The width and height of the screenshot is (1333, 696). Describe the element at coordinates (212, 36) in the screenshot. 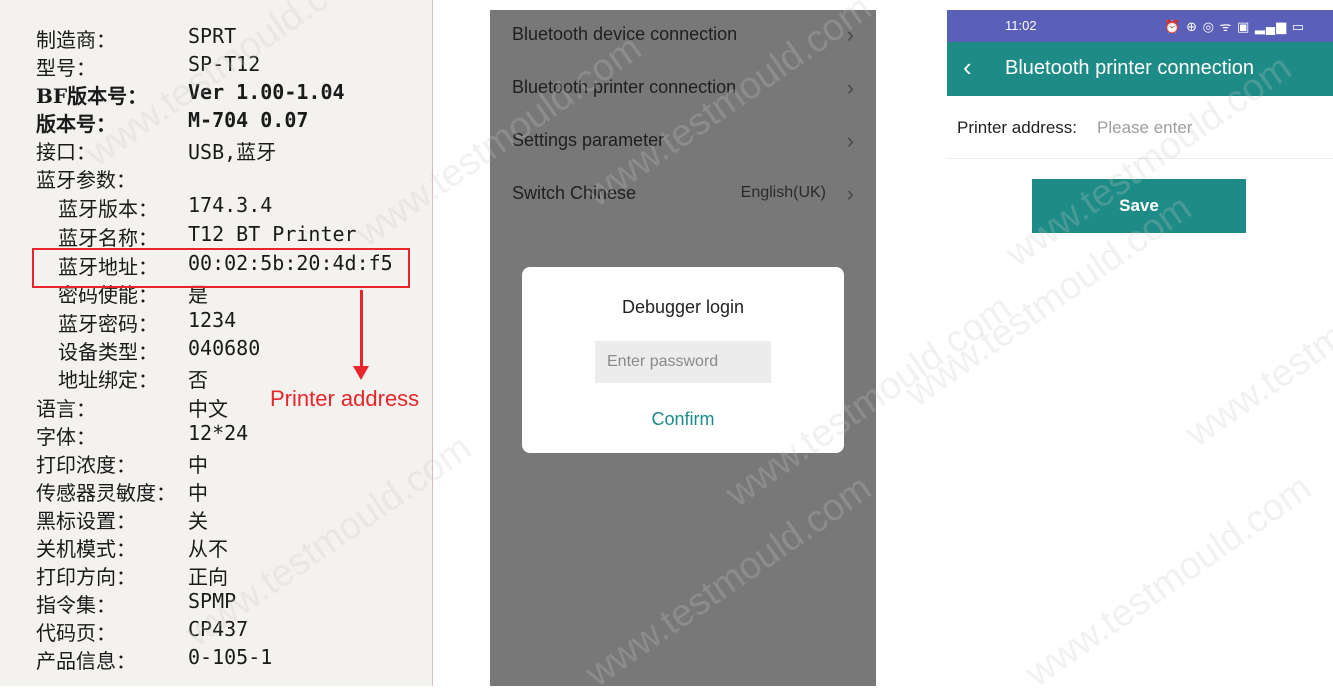

I see `printout-value: SPRT` at that location.